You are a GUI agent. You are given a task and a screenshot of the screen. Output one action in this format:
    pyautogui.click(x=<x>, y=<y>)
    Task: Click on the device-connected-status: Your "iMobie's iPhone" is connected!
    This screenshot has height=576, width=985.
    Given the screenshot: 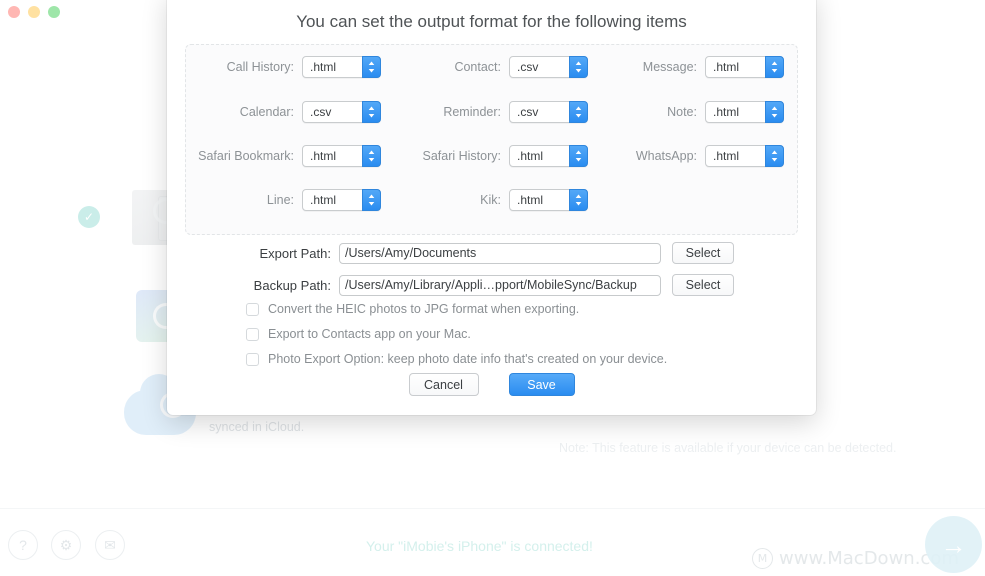 What is the action you would take?
    pyautogui.click(x=479, y=546)
    